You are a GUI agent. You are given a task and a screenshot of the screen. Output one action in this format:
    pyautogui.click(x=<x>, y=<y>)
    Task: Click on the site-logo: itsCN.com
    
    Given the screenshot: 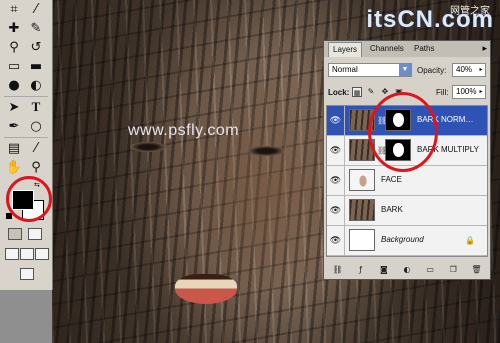 What is the action you would take?
    pyautogui.click(x=430, y=19)
    